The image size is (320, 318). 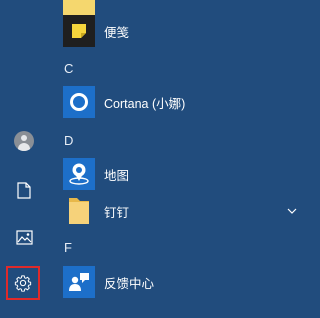 What do you see at coordinates (68, 140) in the screenshot?
I see `section-header-d: D` at bounding box center [68, 140].